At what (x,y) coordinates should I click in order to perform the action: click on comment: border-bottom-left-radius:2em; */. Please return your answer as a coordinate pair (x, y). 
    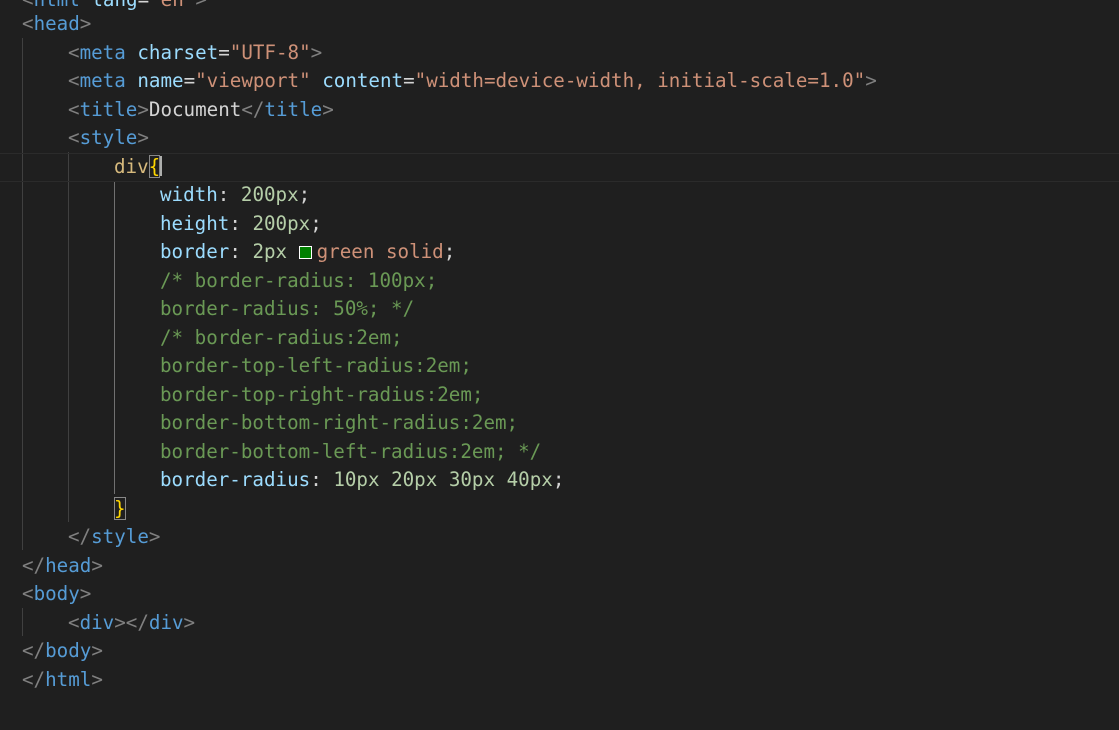
    Looking at the image, I should click on (351, 451).